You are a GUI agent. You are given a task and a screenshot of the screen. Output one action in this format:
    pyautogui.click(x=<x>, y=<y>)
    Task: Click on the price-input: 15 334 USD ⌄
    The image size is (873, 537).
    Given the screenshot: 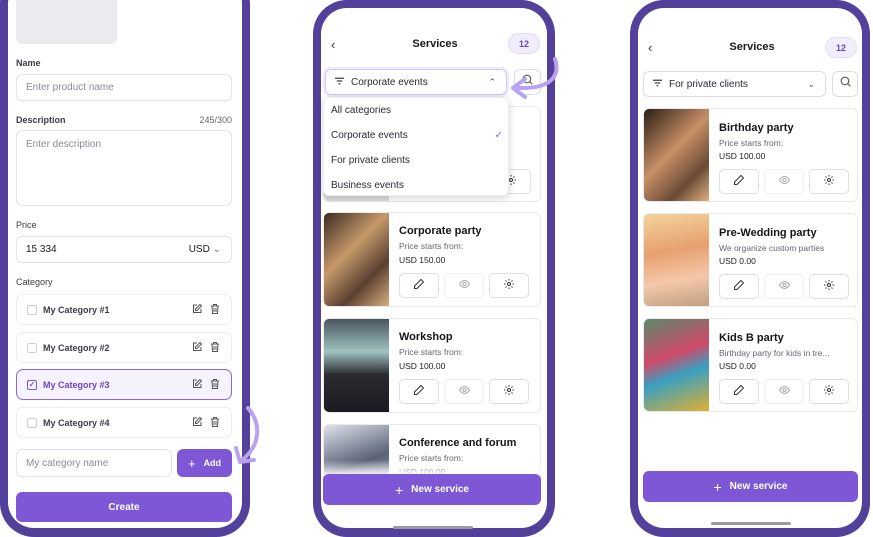 What is the action you would take?
    pyautogui.click(x=124, y=249)
    